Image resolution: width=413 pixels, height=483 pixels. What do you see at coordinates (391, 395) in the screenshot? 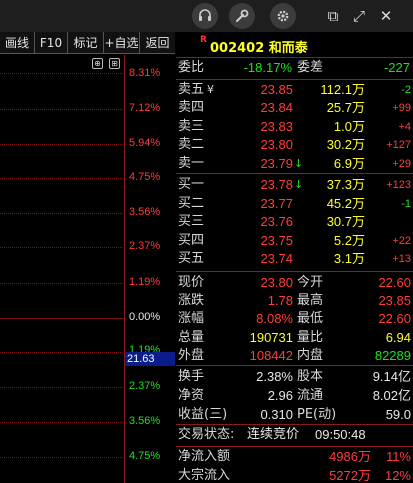
I see `fundamental-value: 8.02亿` at bounding box center [391, 395].